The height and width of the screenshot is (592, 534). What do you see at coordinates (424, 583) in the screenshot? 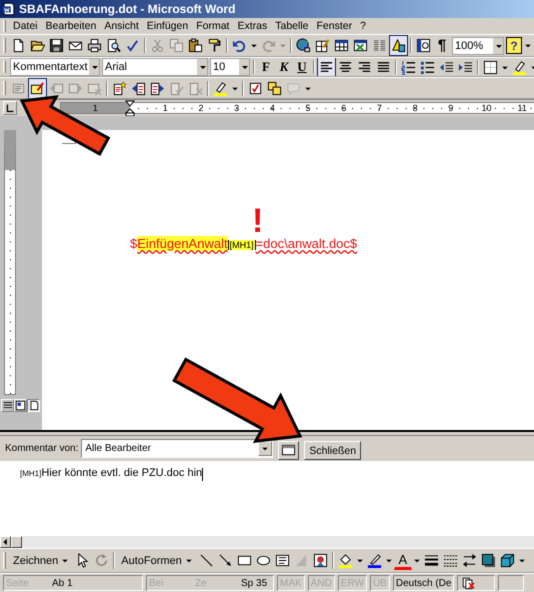
I see `status-text: Deutsch (De` at bounding box center [424, 583].